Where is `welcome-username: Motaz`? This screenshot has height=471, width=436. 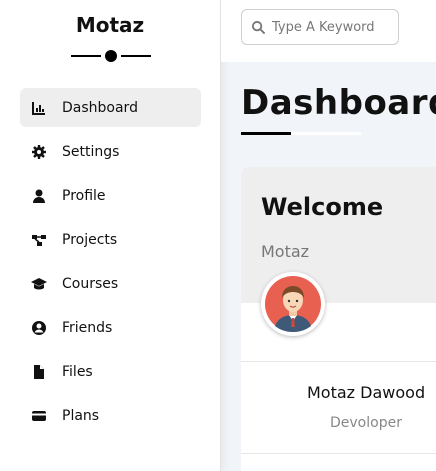
welcome-username: Motaz is located at coordinates (285, 251).